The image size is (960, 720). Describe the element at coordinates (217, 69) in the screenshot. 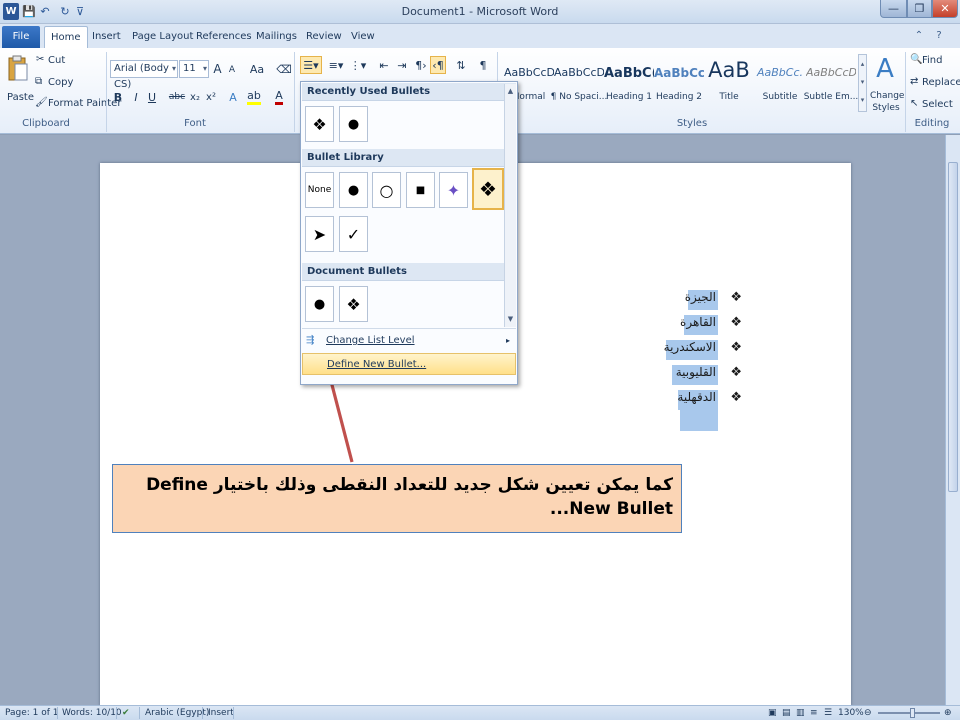

I see `grow-font-button: A` at that location.